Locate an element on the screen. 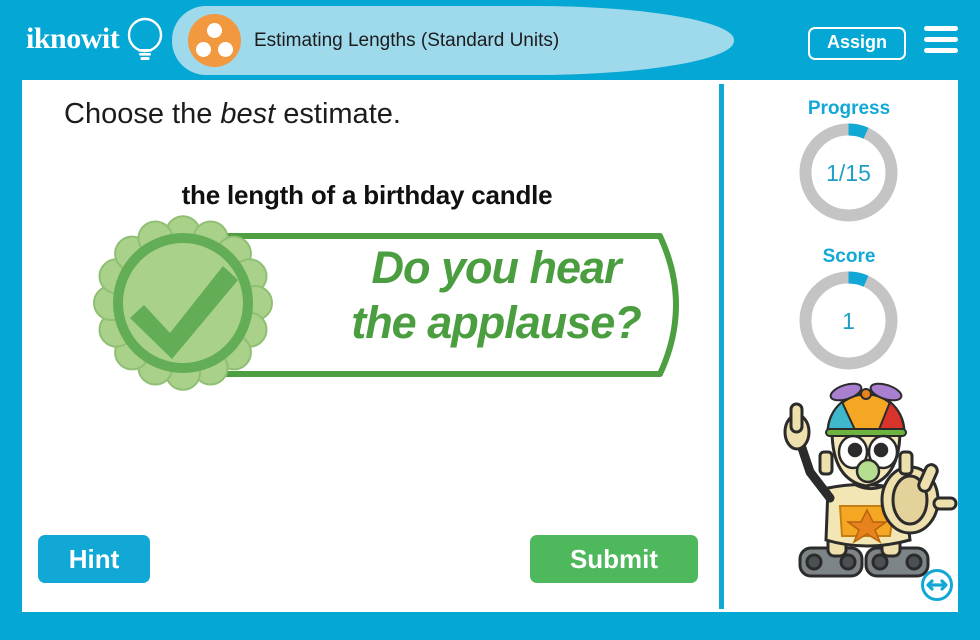  feedback-line-1: Do you hear is located at coordinates (496, 267).